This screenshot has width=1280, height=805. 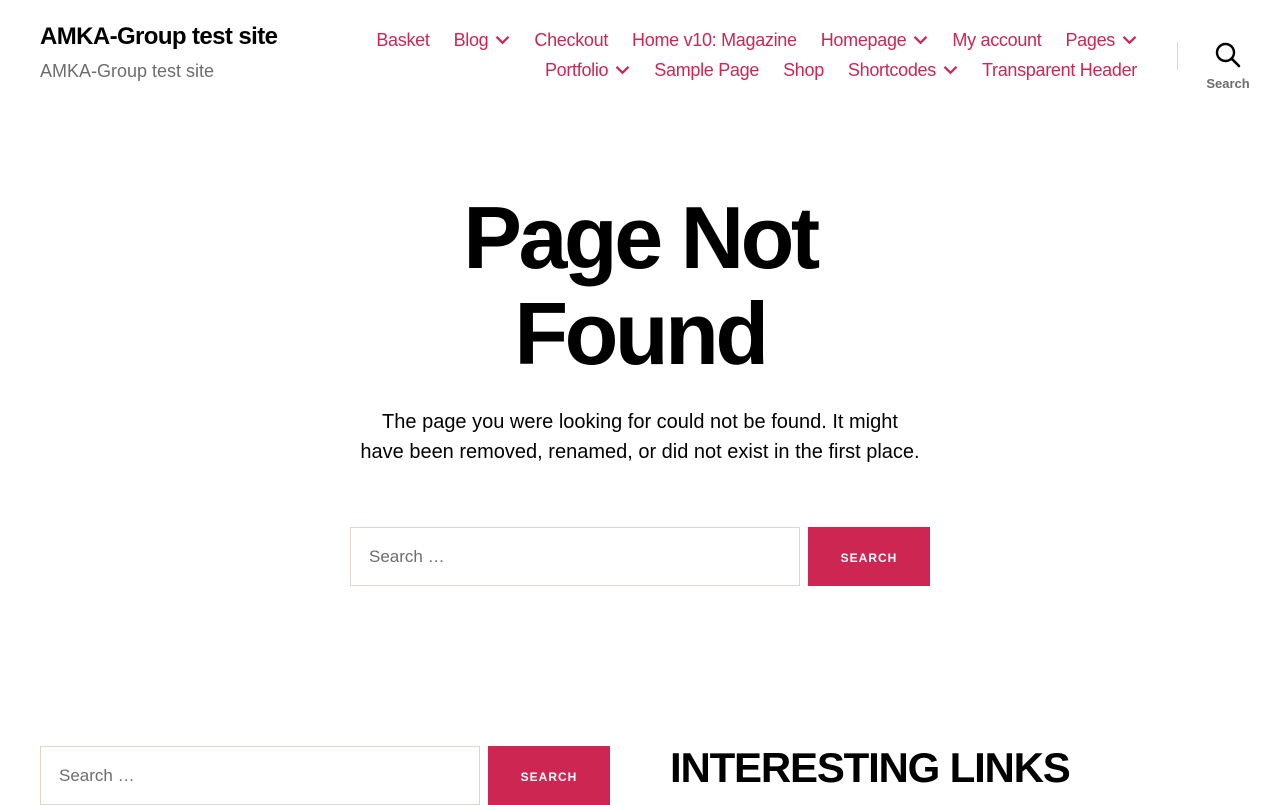 I want to click on menu-item-shortcodes: Shortcodes, so click(x=903, y=70).